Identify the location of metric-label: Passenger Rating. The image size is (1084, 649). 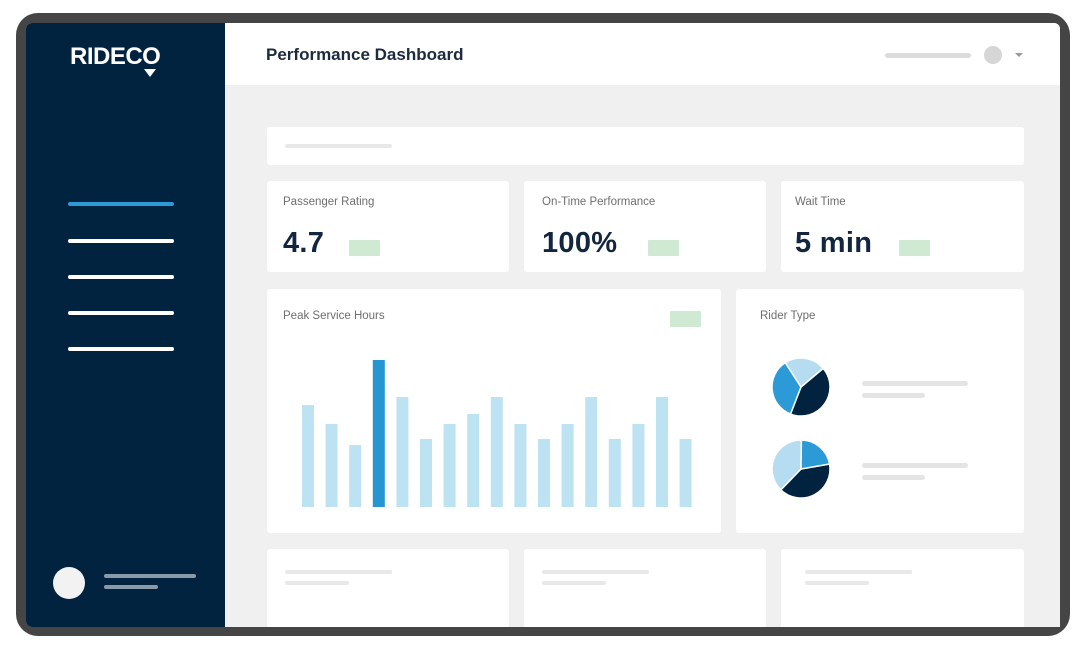
(329, 202).